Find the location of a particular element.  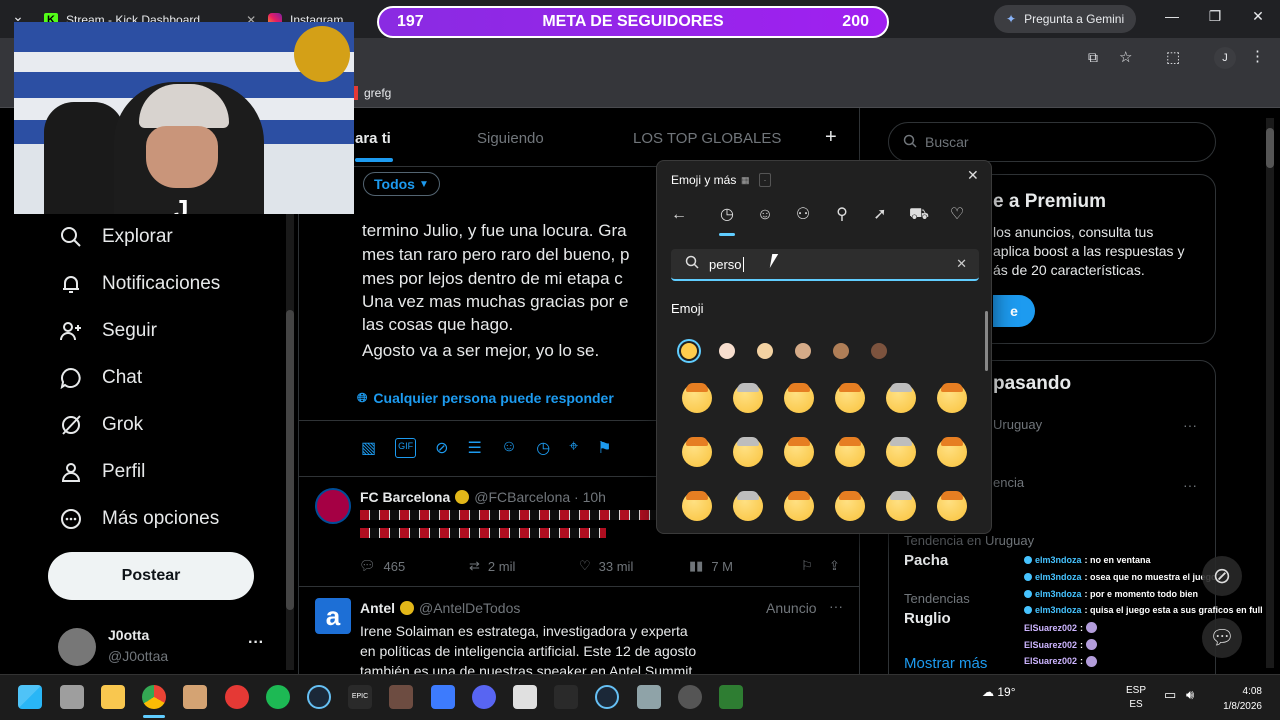

bookmark-icon: ⚐ is located at coordinates (807, 566).